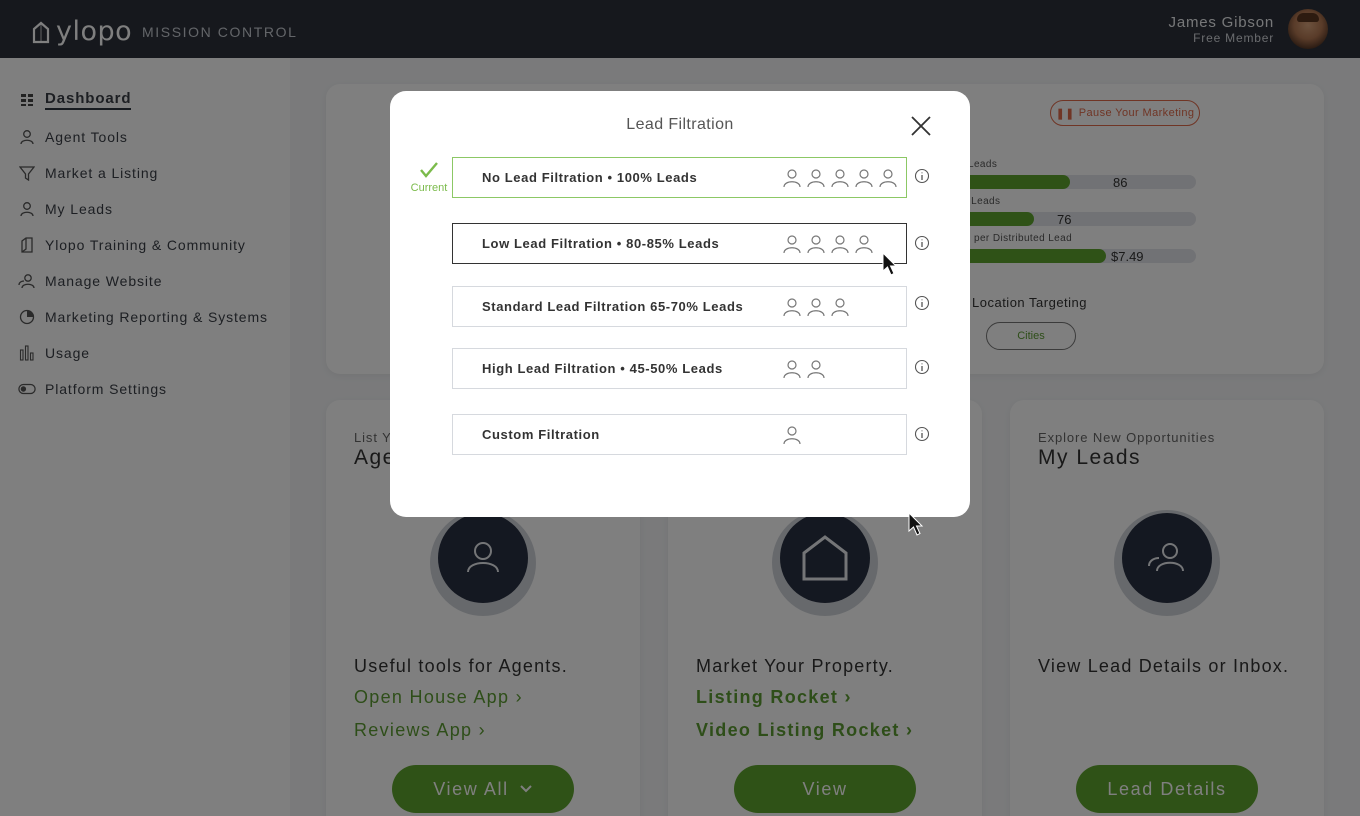  What do you see at coordinates (602, 368) in the screenshot?
I see `option-label: High Lead Filtration • 45-50% Leads` at bounding box center [602, 368].